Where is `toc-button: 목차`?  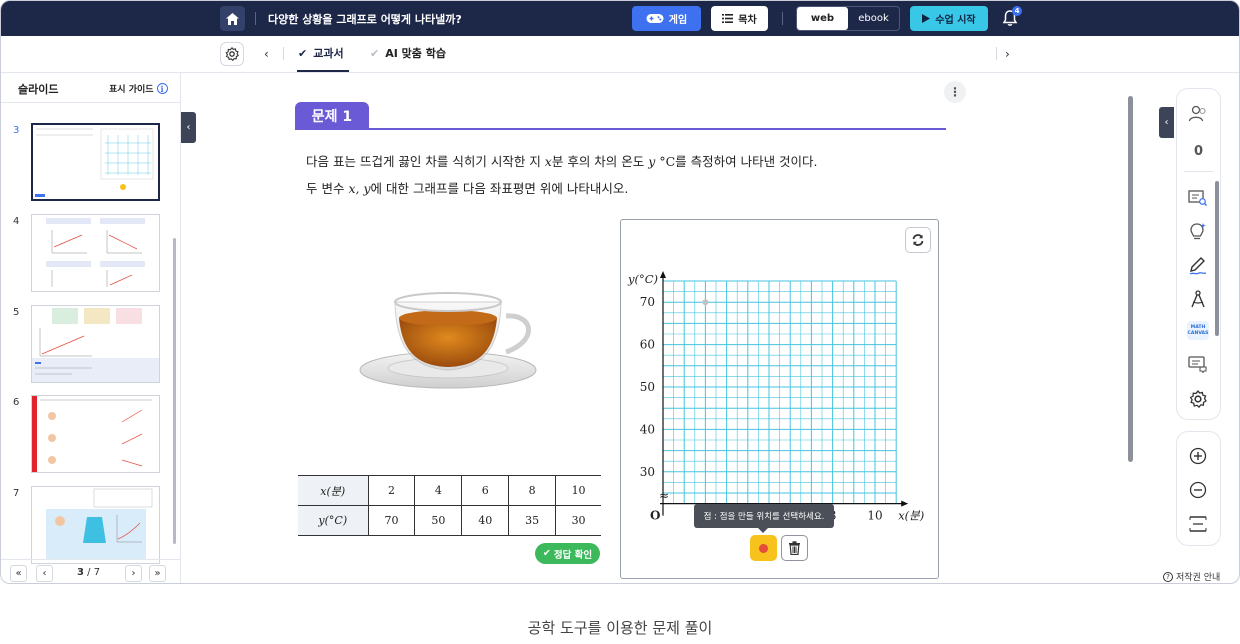
toc-button: 목차 is located at coordinates (739, 18).